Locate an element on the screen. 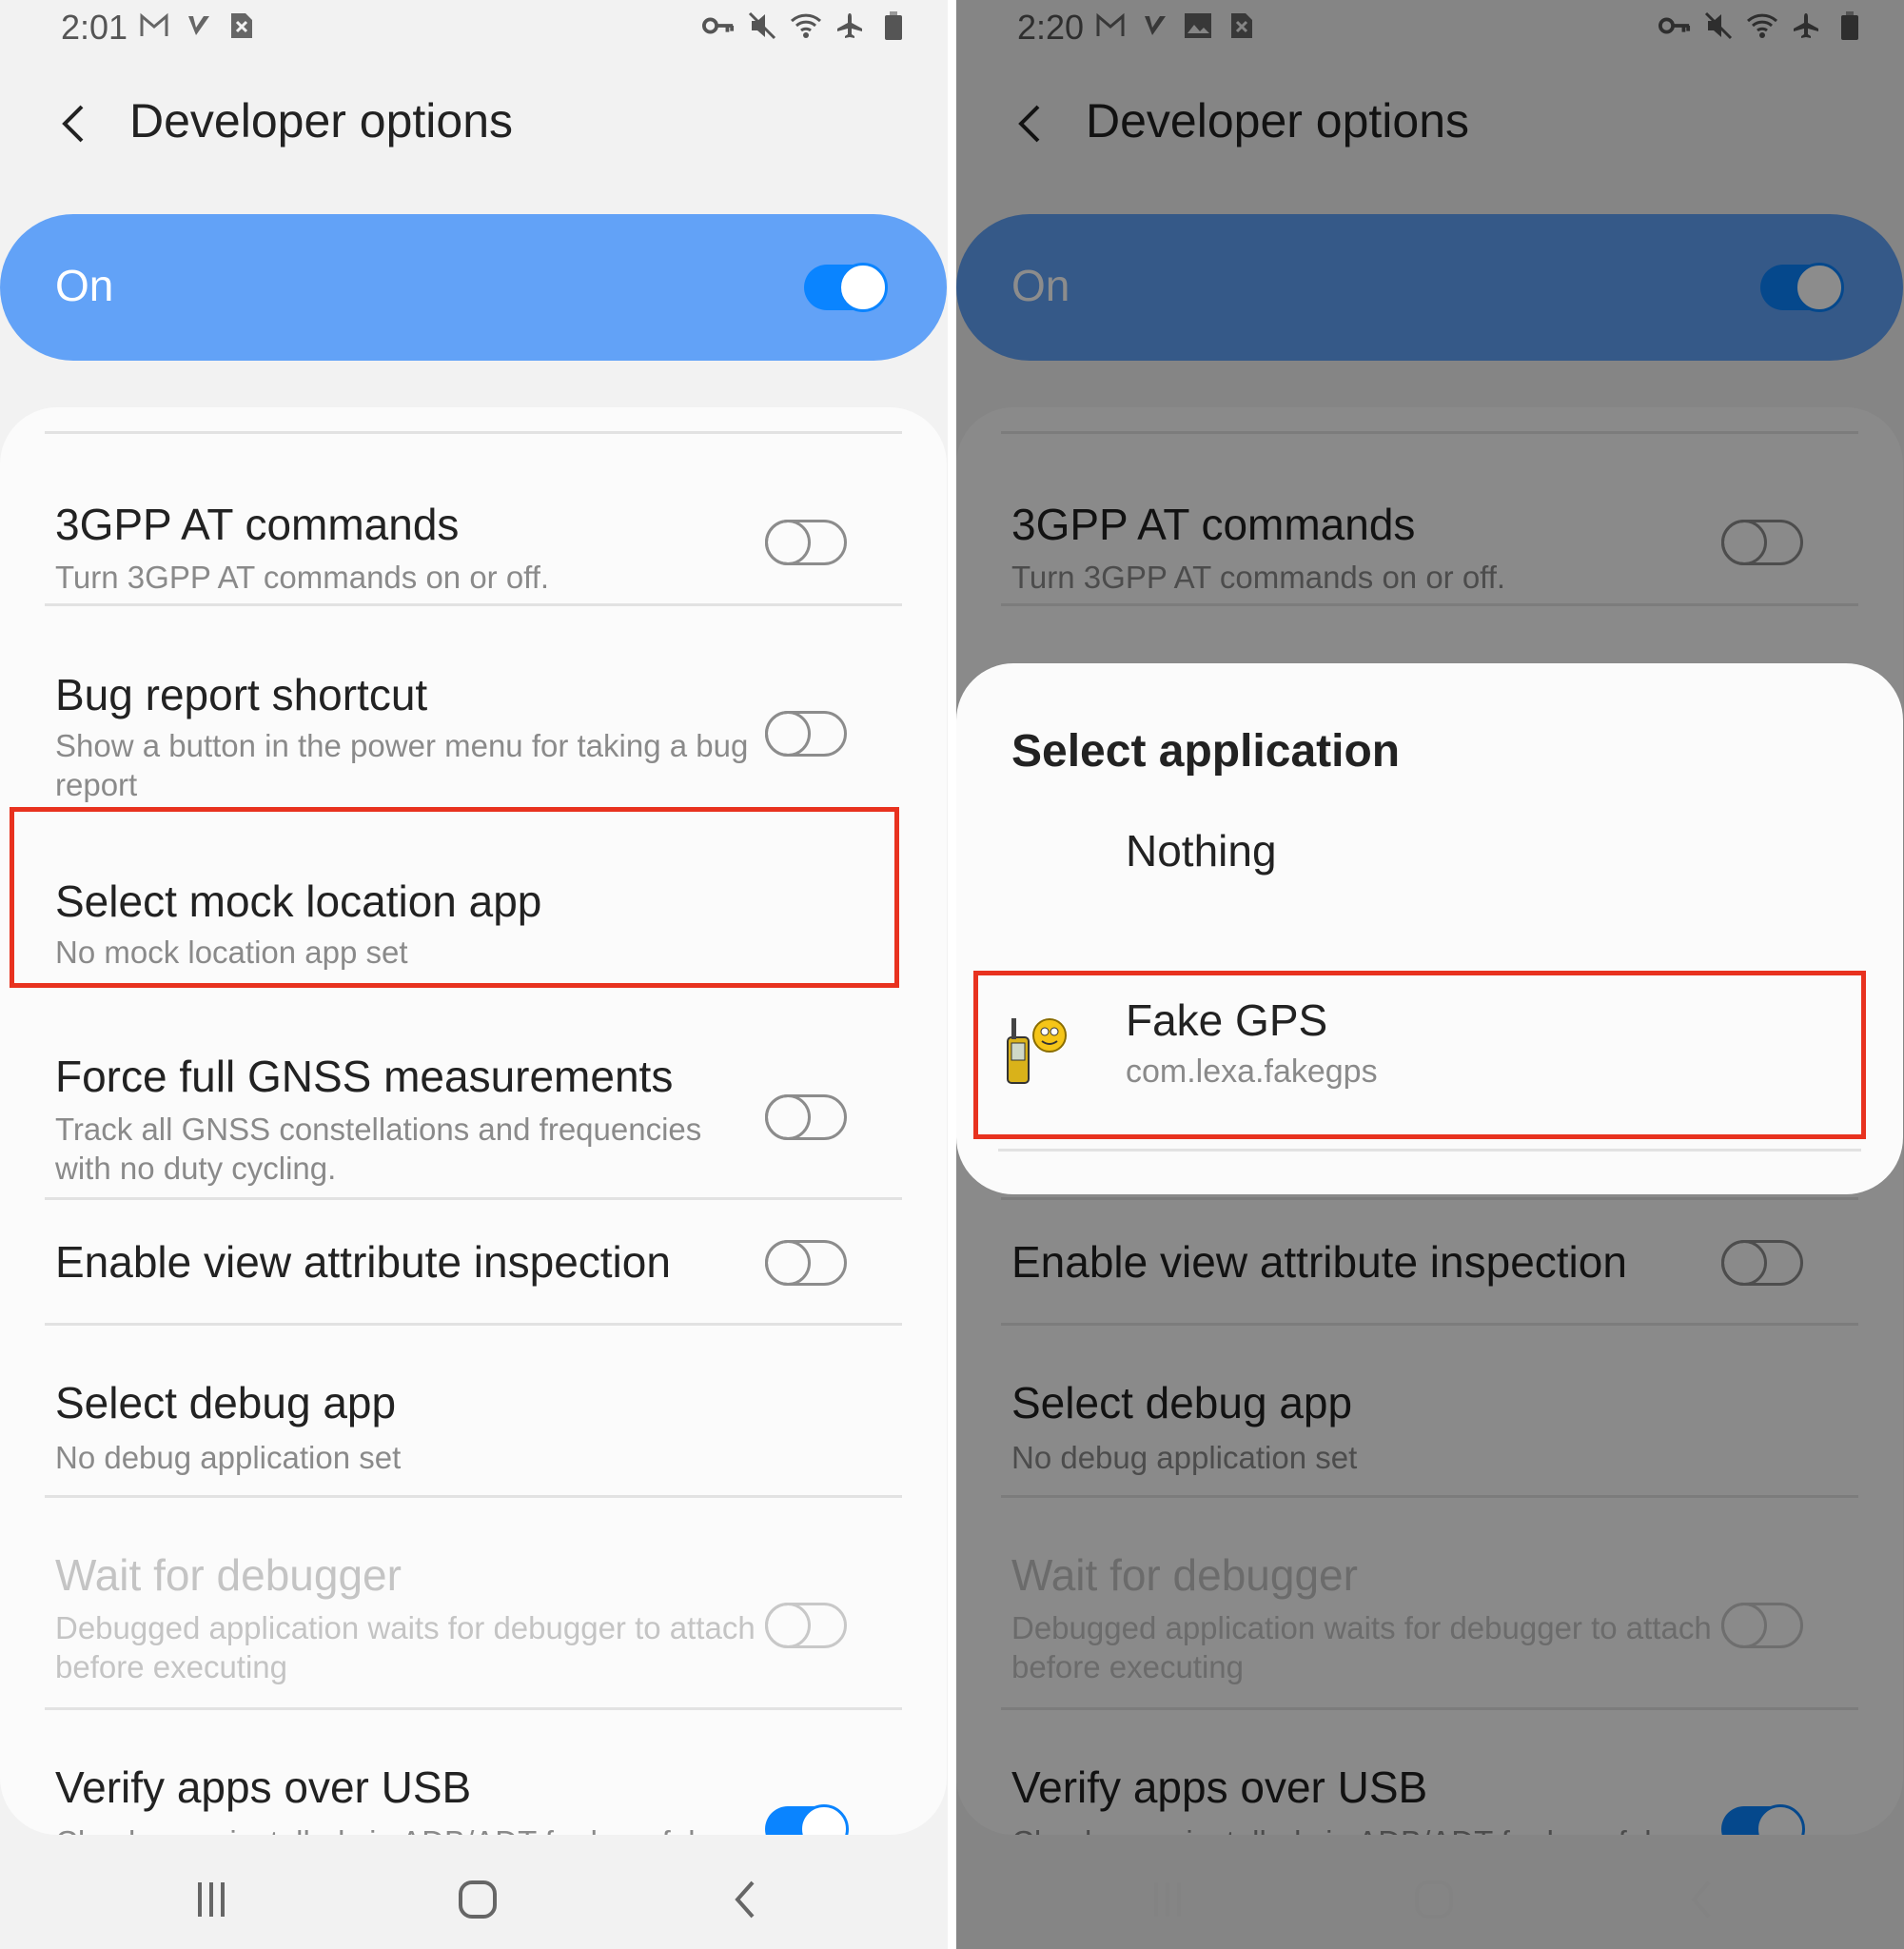 This screenshot has width=1904, height=1949. master-switch-label: On is located at coordinates (84, 285).